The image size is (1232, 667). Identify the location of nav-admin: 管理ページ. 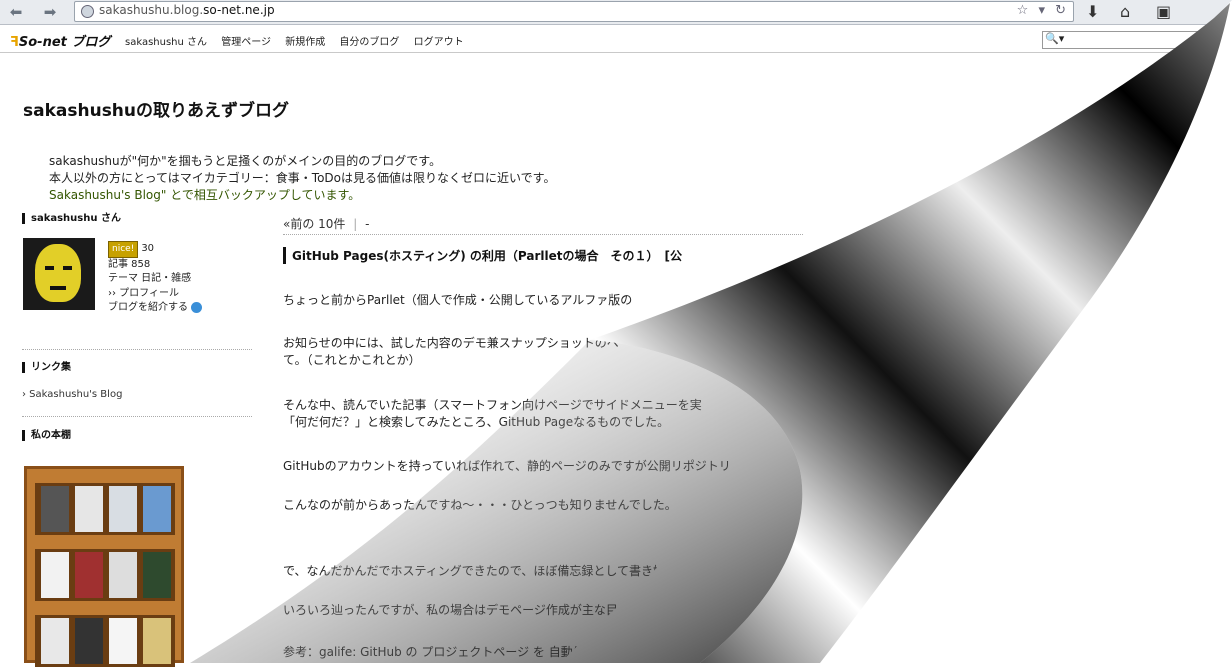
(246, 42).